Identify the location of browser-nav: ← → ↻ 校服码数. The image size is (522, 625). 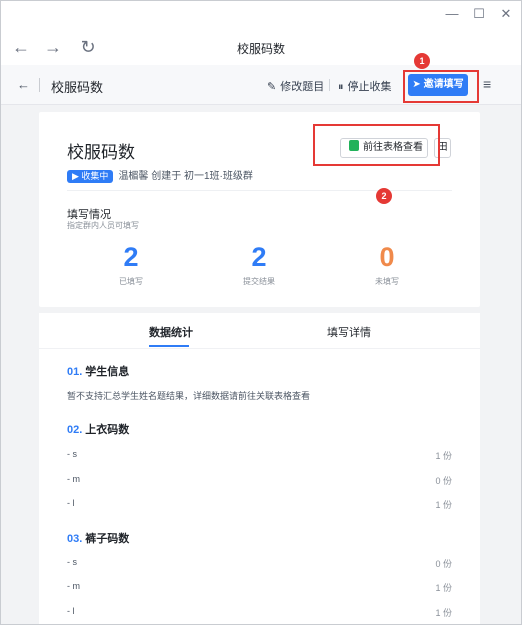
(261, 47).